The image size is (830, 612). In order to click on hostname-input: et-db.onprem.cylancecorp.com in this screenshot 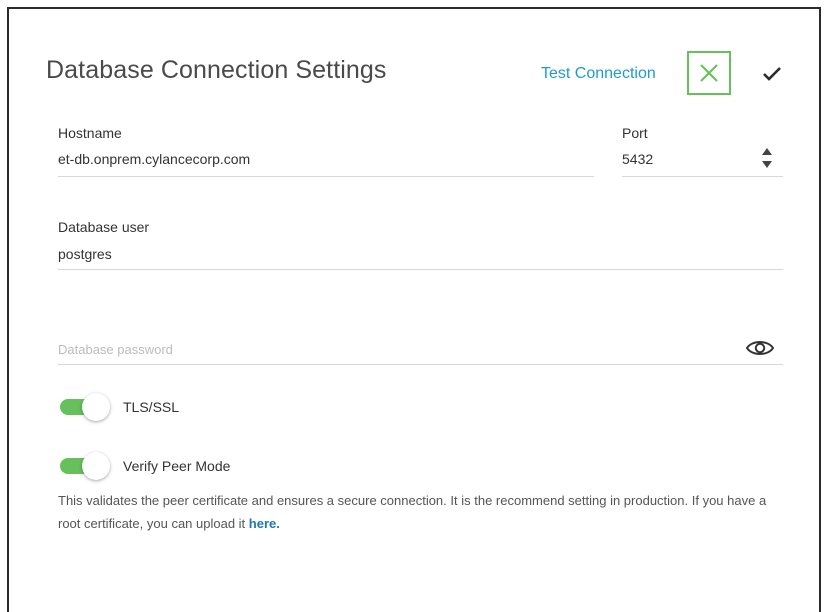, I will do `click(154, 159)`.